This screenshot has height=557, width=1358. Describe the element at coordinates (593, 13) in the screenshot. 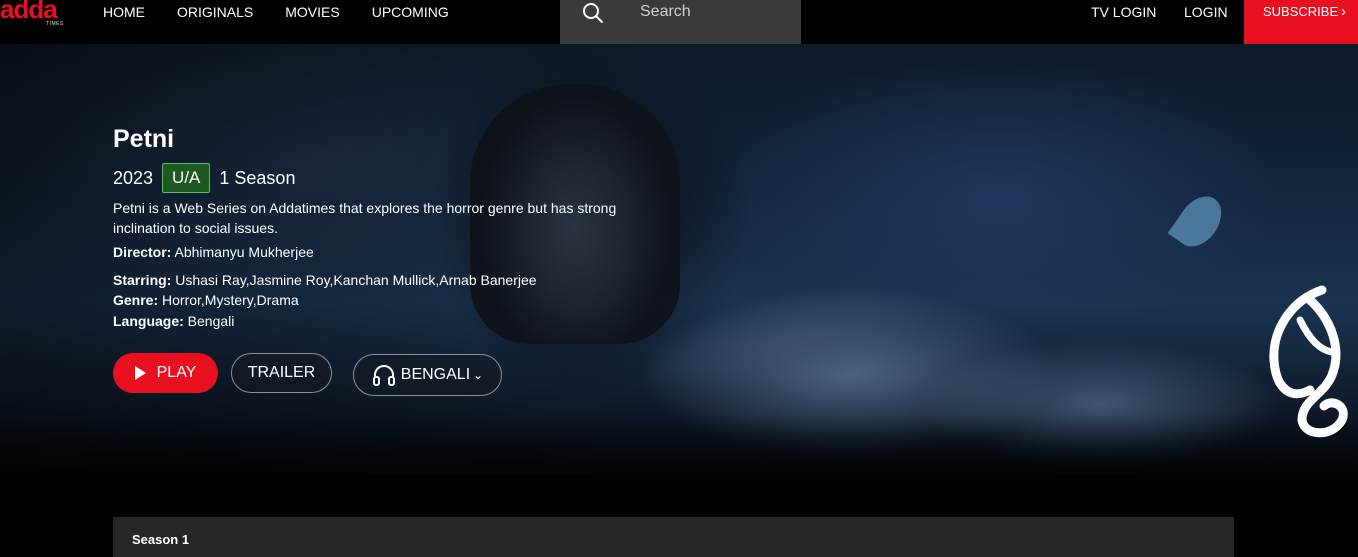

I see `search-icon` at that location.